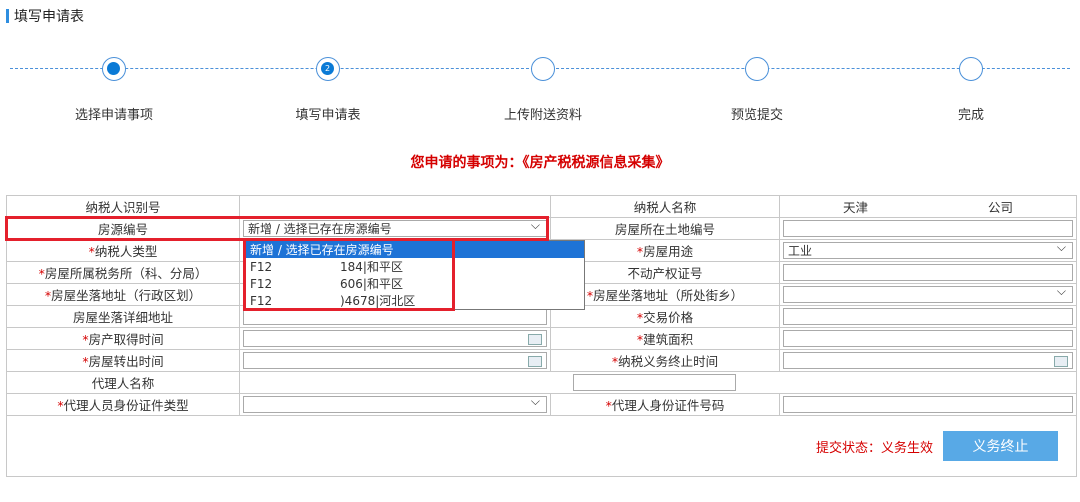 The image size is (1080, 502). Describe the element at coordinates (665, 207) in the screenshot. I see `taxpayer-name-label: 纳税人名称` at that location.